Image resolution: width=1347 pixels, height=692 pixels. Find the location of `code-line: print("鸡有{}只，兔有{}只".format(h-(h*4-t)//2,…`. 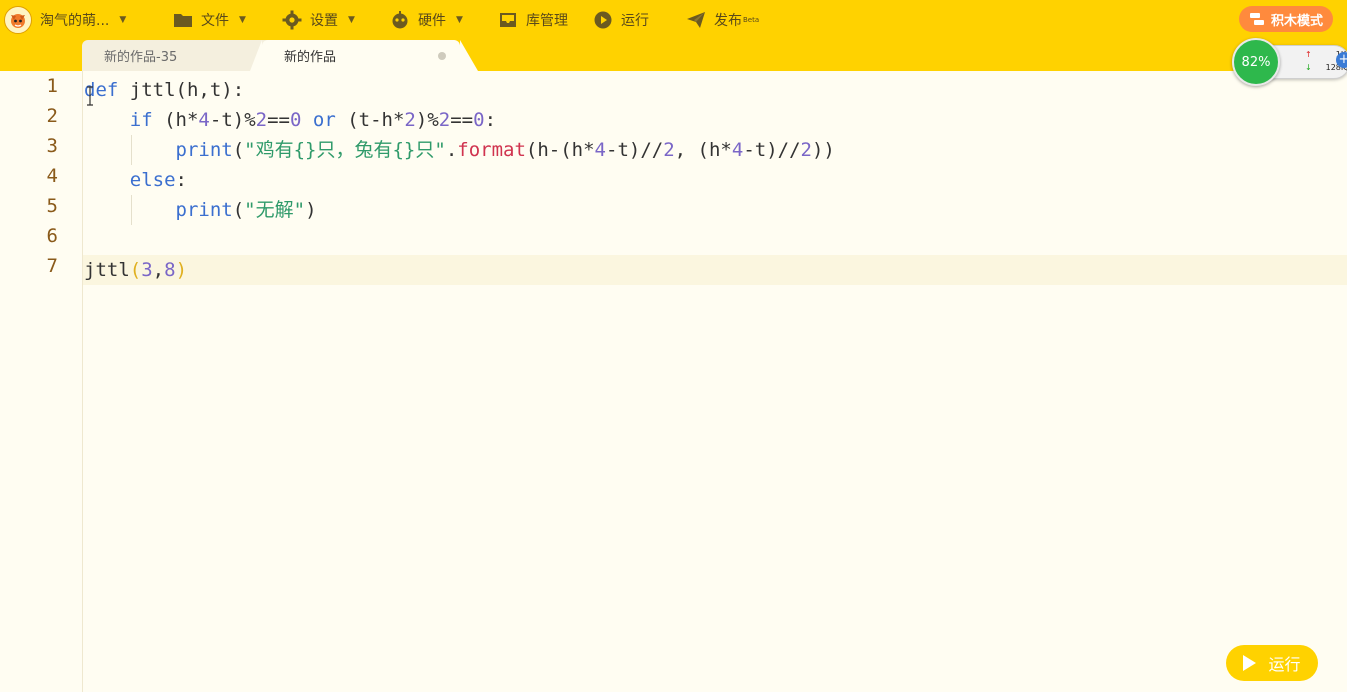

code-line: print("鸡有{}只，兔有{}只".format(h-(h*4-t)//2,… is located at coordinates (459, 150).